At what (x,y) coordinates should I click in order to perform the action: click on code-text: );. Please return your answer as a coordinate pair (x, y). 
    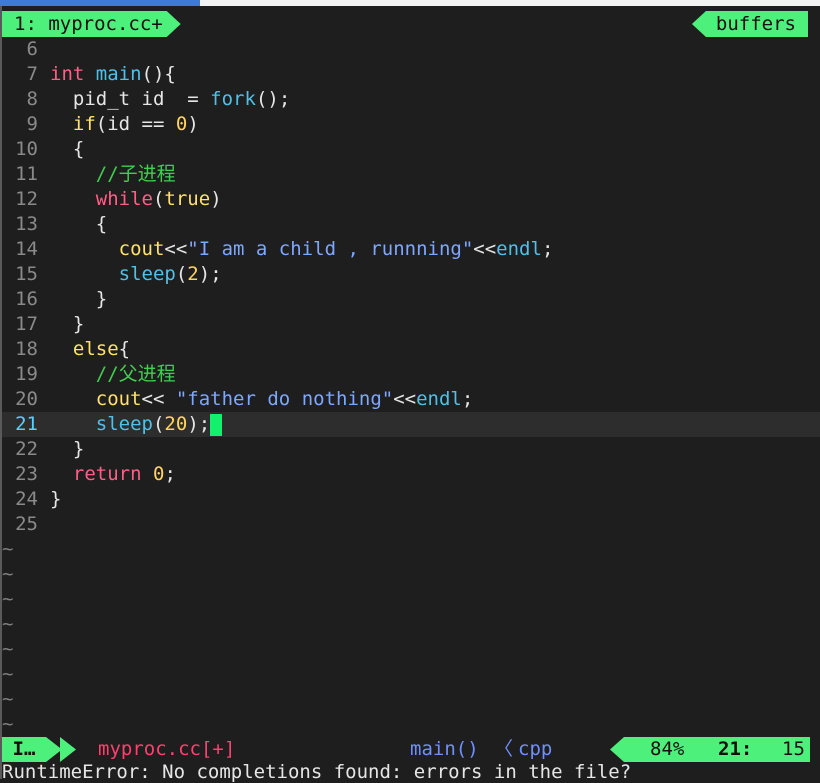
    Looking at the image, I should click on (199, 424).